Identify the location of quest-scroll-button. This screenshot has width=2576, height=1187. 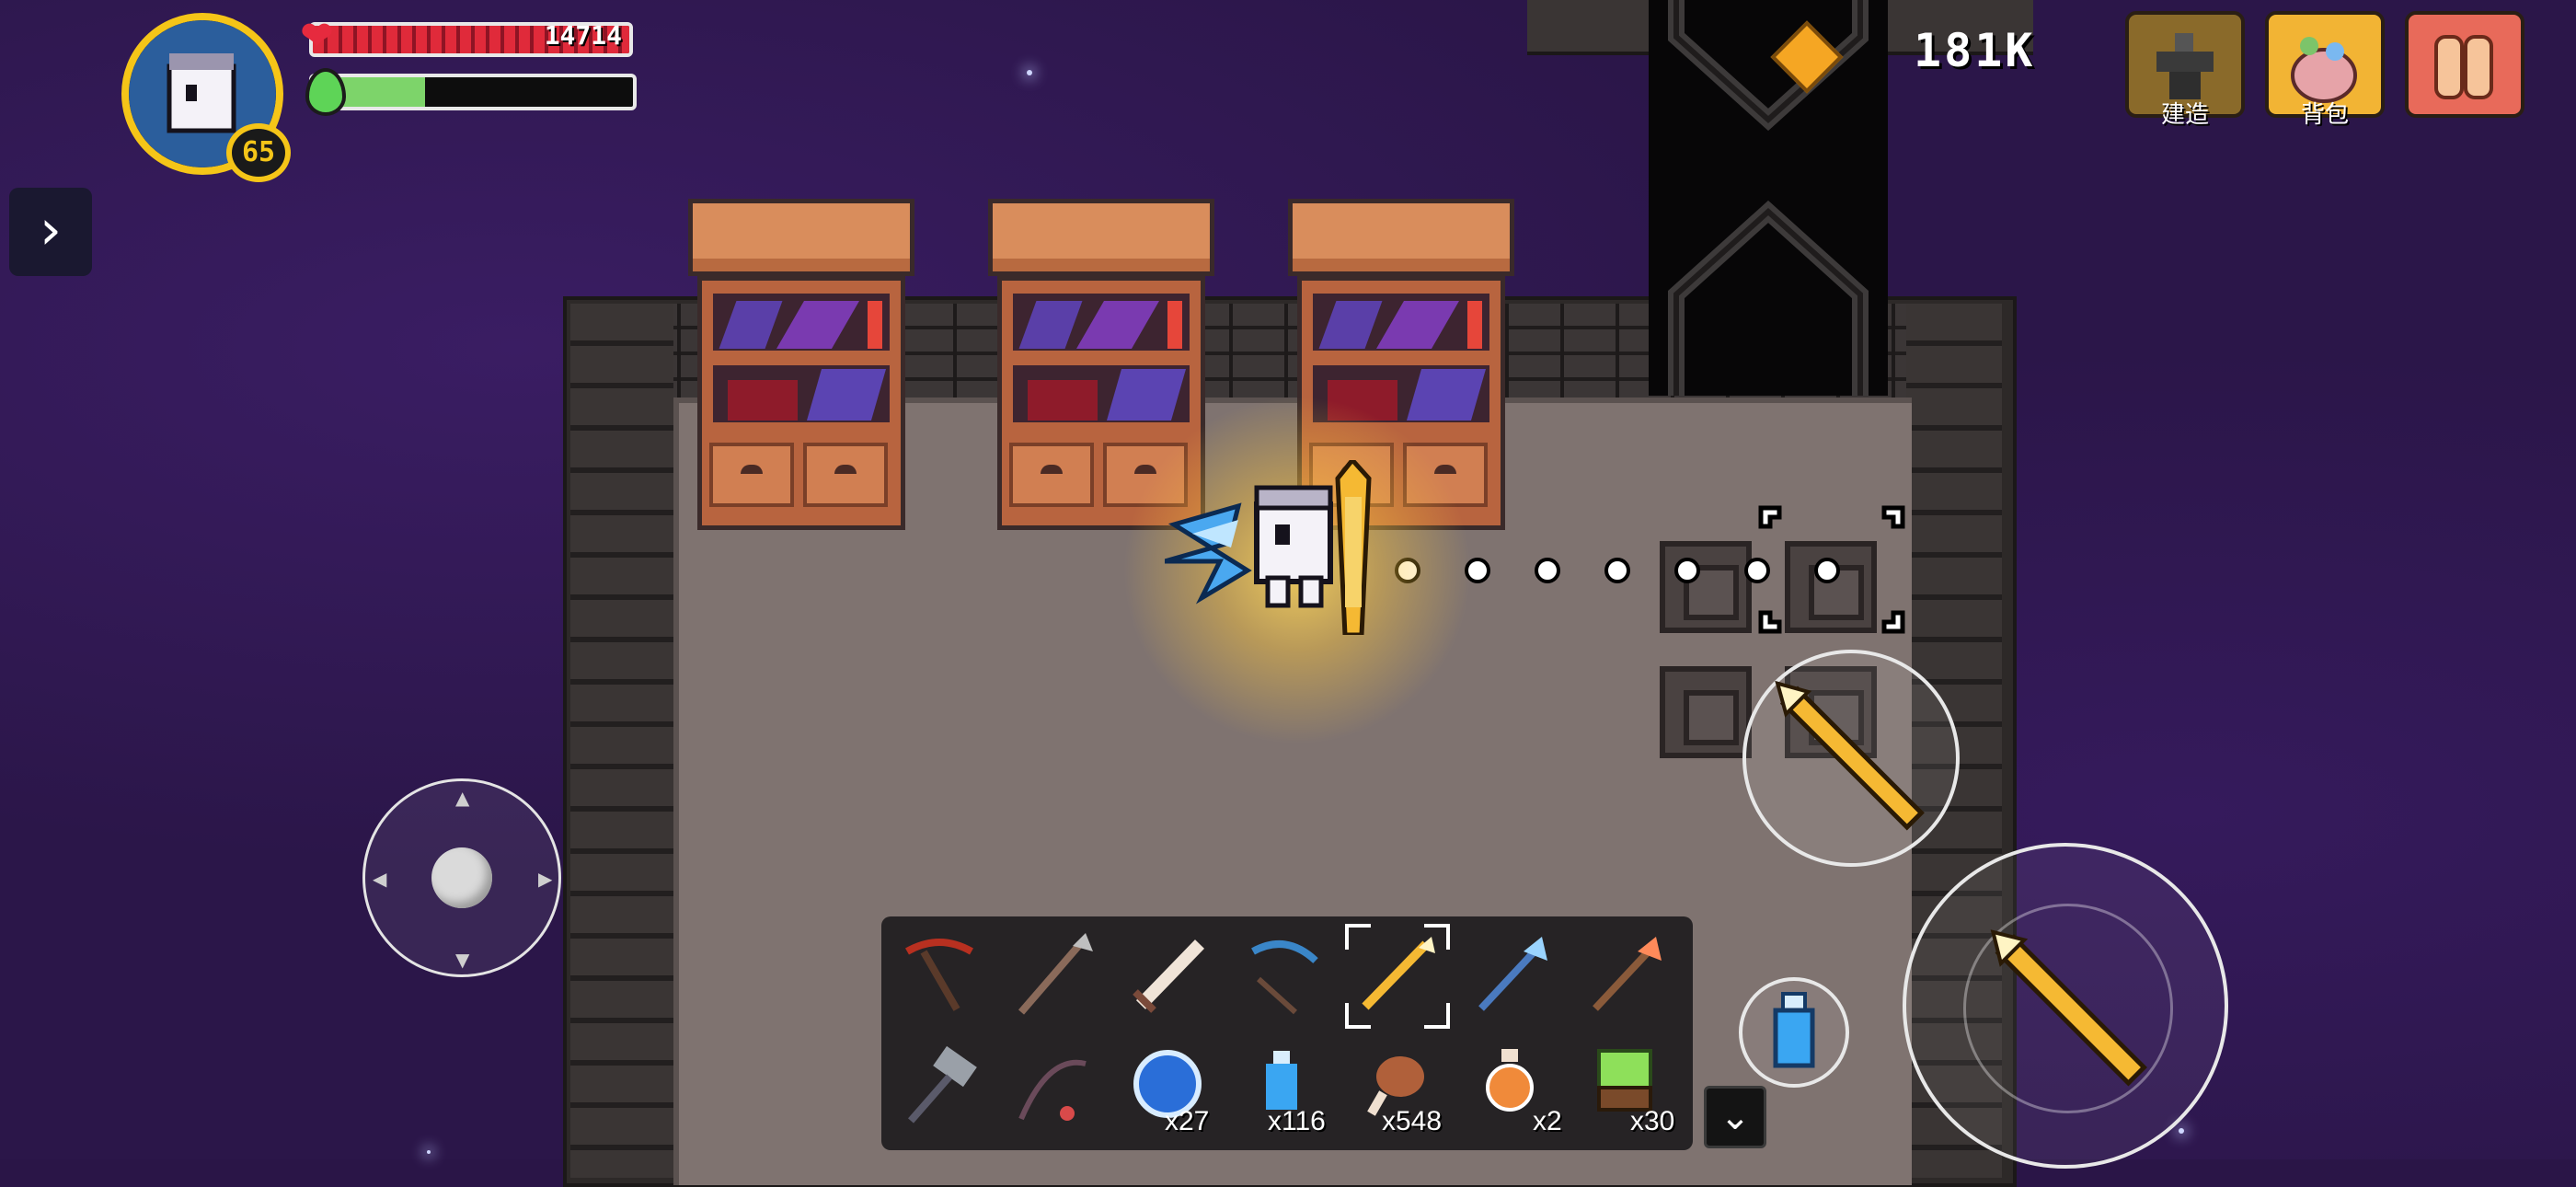
(2464, 64).